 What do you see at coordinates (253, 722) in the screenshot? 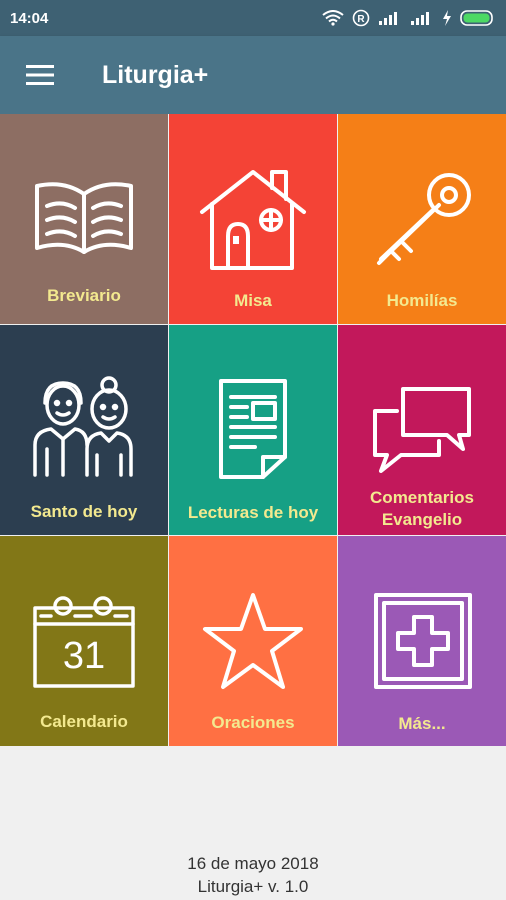
I see `tile-label: Oraciones` at bounding box center [253, 722].